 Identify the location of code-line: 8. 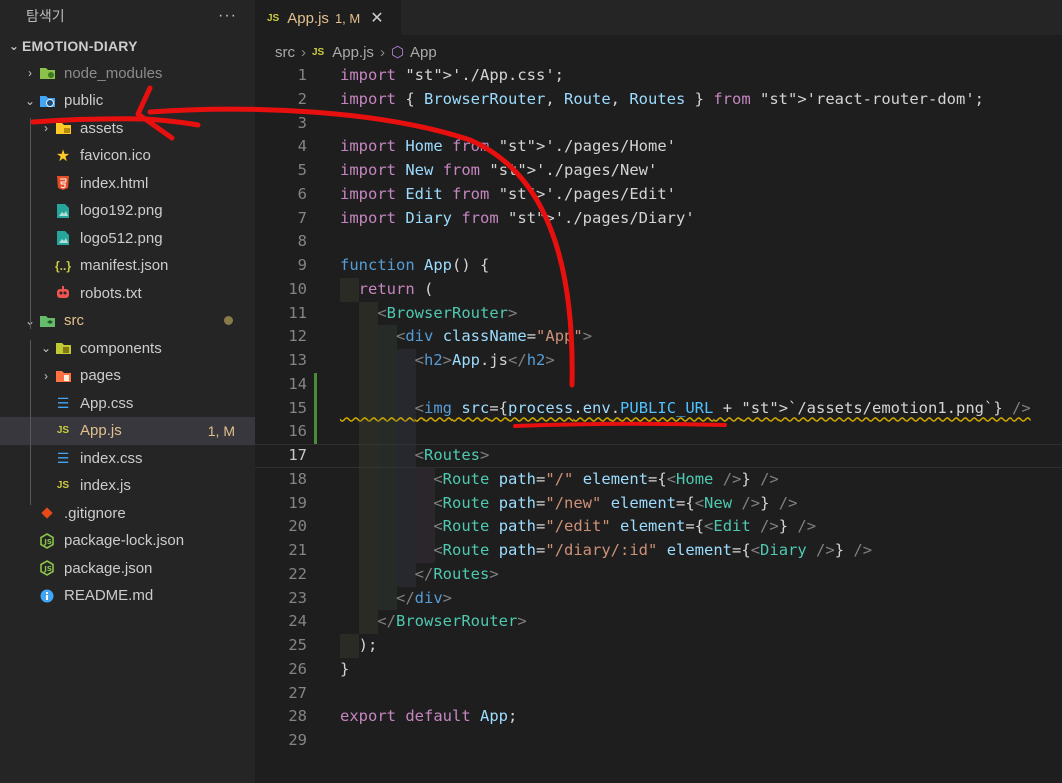
(658, 242).